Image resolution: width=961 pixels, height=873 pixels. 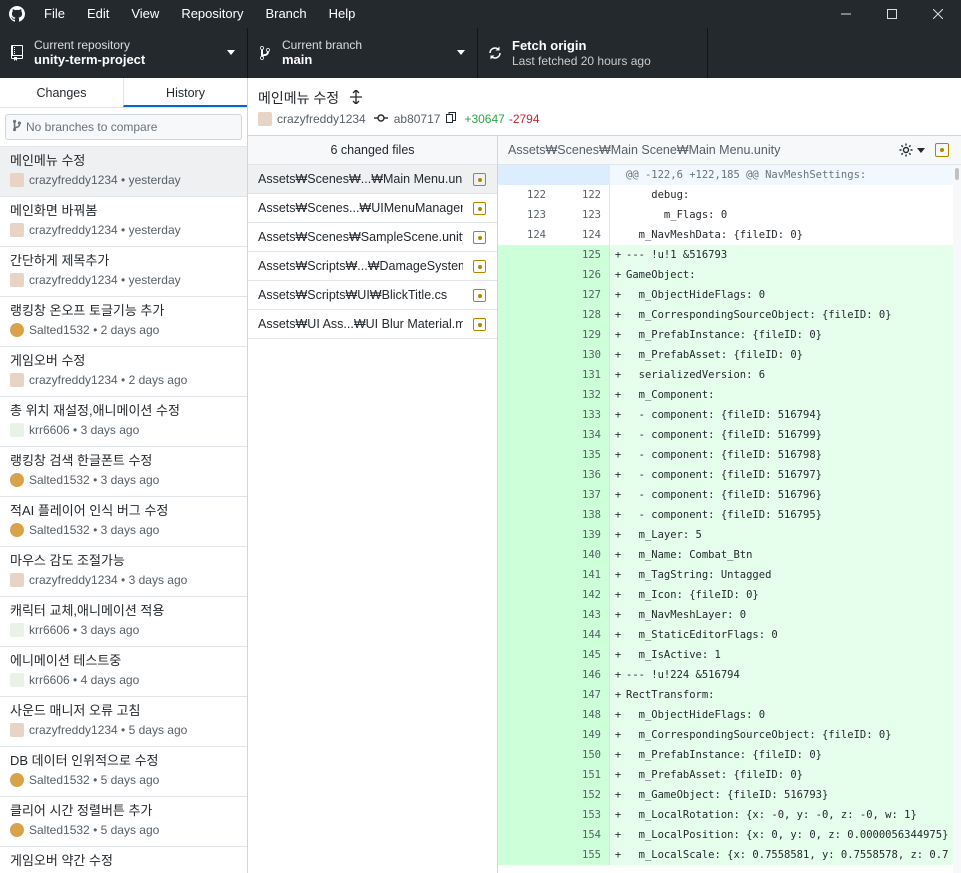 What do you see at coordinates (593, 53) in the screenshot?
I see `fetch-origin-button: Fetch origin Last fetched 20 hours ago` at bounding box center [593, 53].